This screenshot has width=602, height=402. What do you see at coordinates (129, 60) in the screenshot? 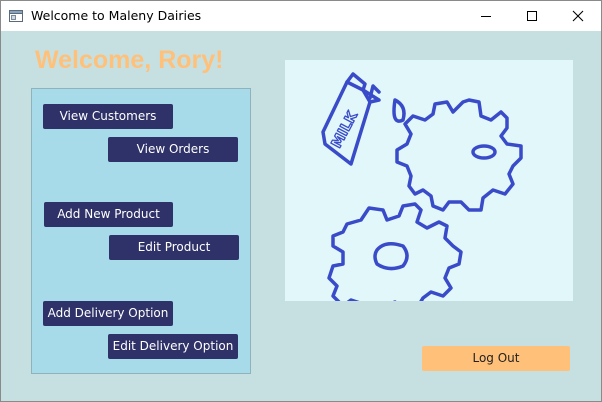
I see `welcome-heading: Welcome, Rory!` at bounding box center [129, 60].